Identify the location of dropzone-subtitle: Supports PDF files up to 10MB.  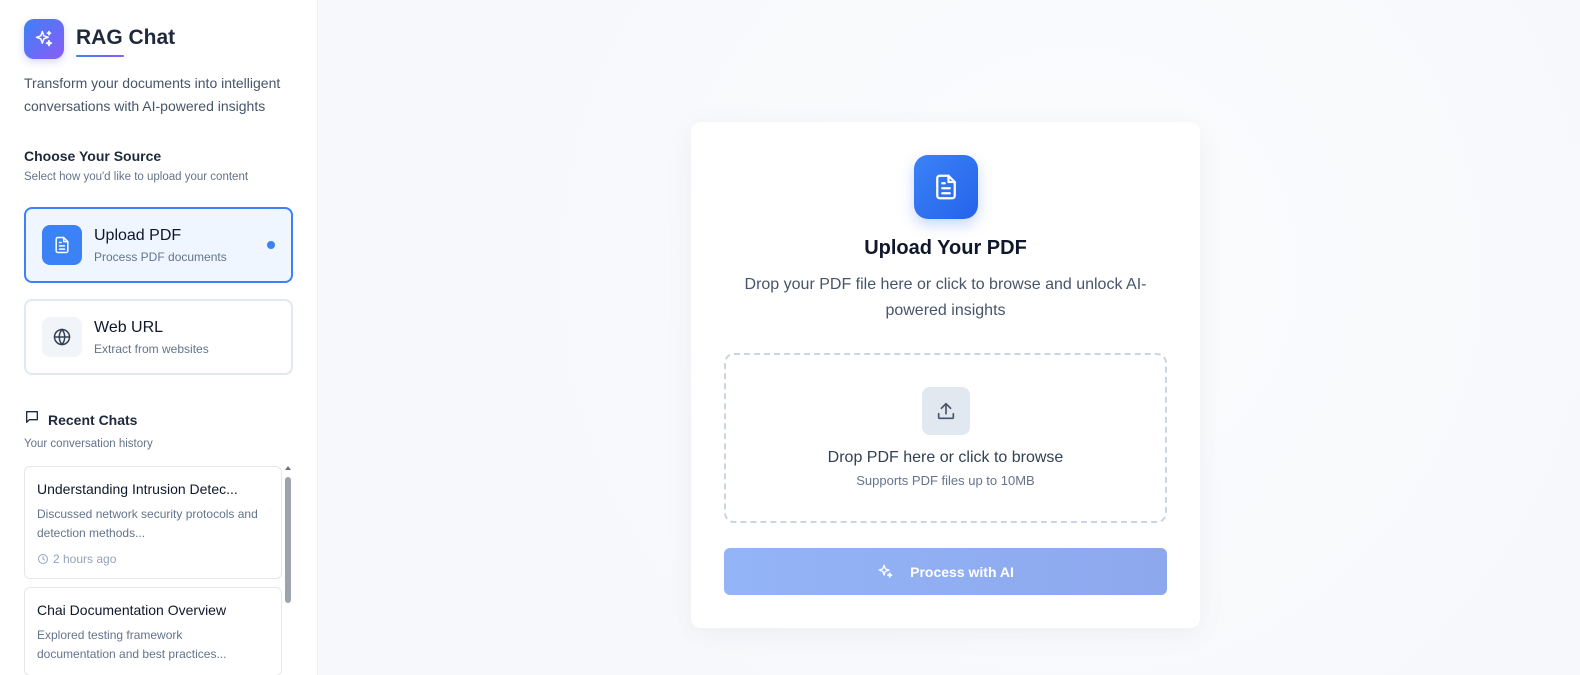
(945, 480).